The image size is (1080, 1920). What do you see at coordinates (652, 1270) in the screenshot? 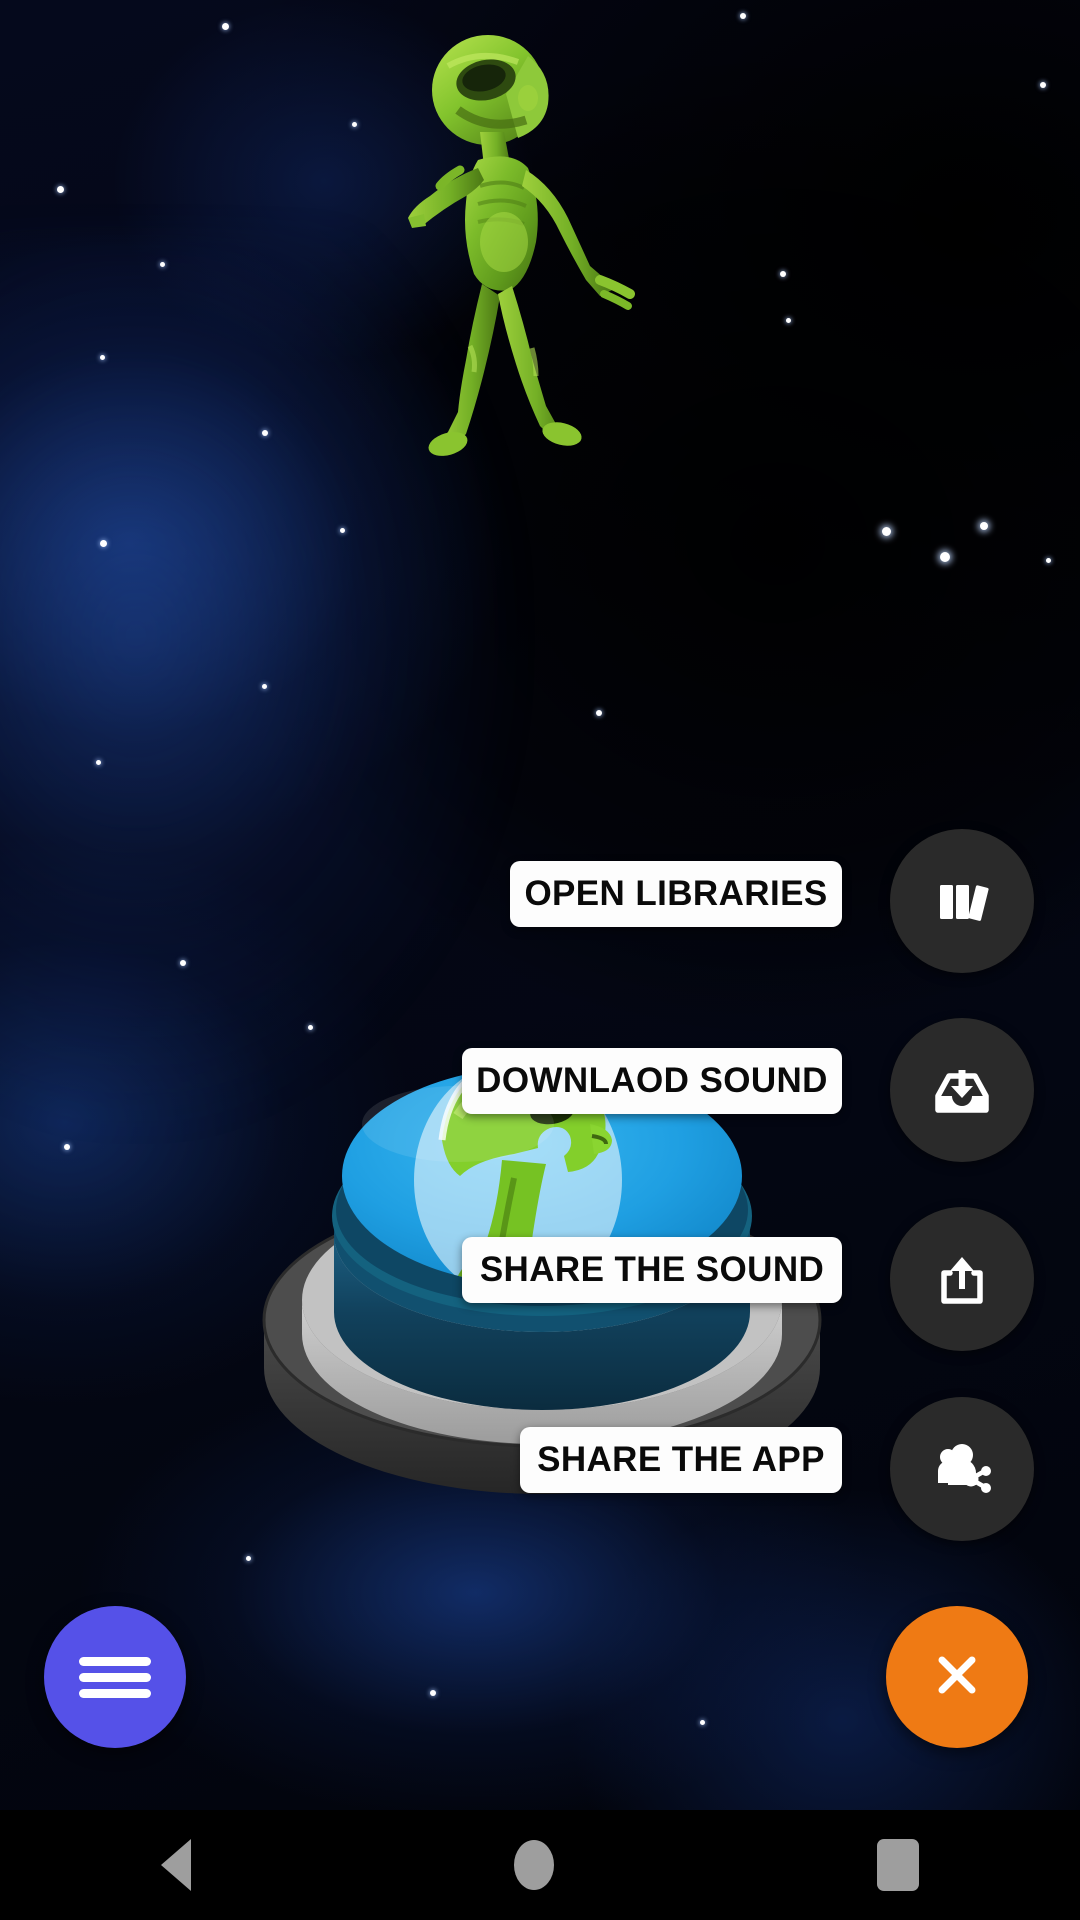
I see `label-share-the-sound: SHARE THE SOUND` at bounding box center [652, 1270].